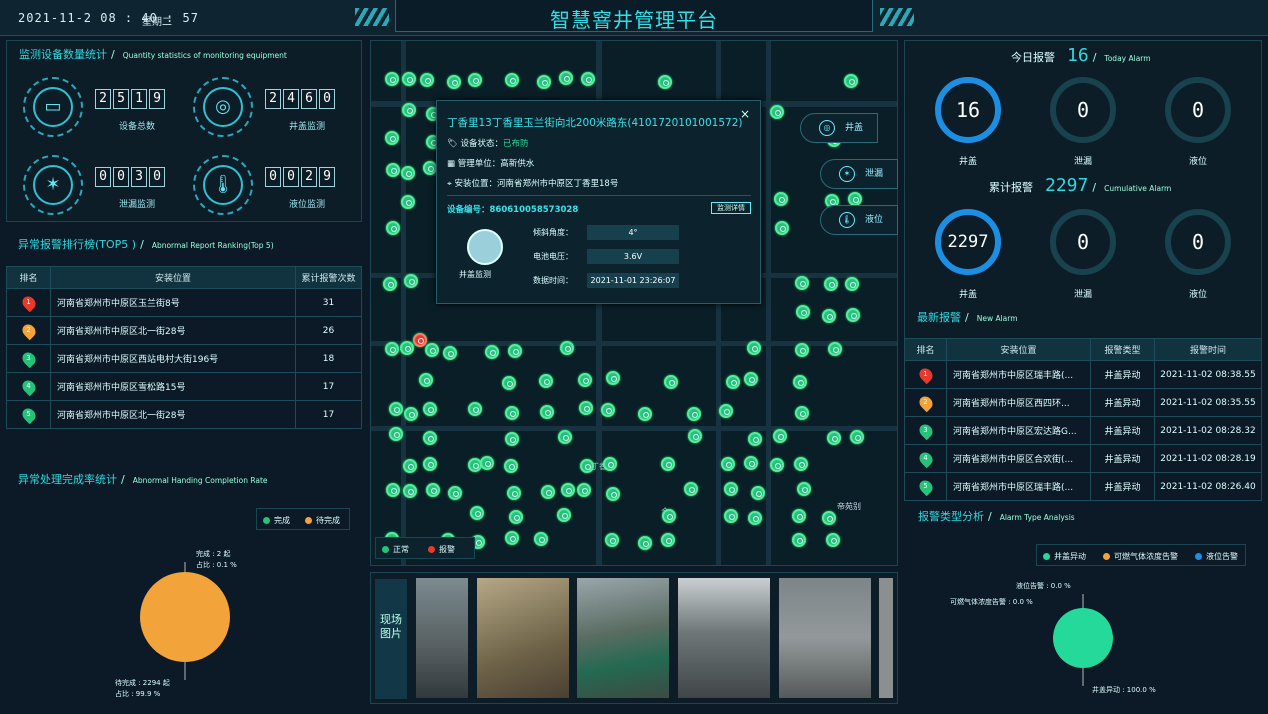 The width and height of the screenshot is (1268, 714). Describe the element at coordinates (184, 386) in the screenshot. I see `table-row: 4 河南省郑州市中原区雪松路15号 17` at that location.